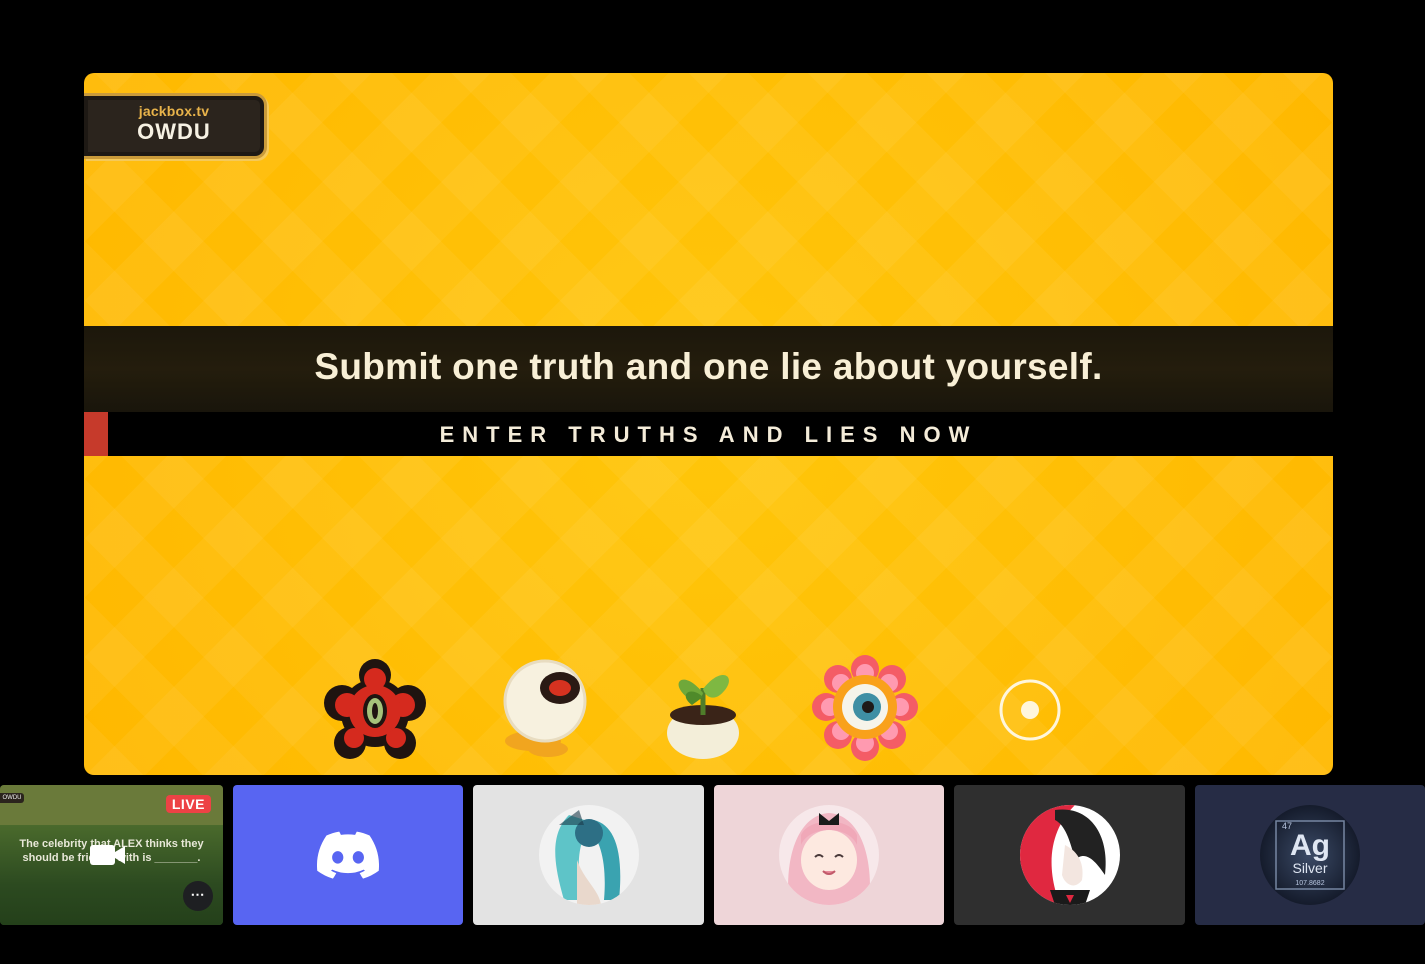  What do you see at coordinates (174, 111) in the screenshot?
I see `jackbox-site-label: jackbox.tv` at bounding box center [174, 111].